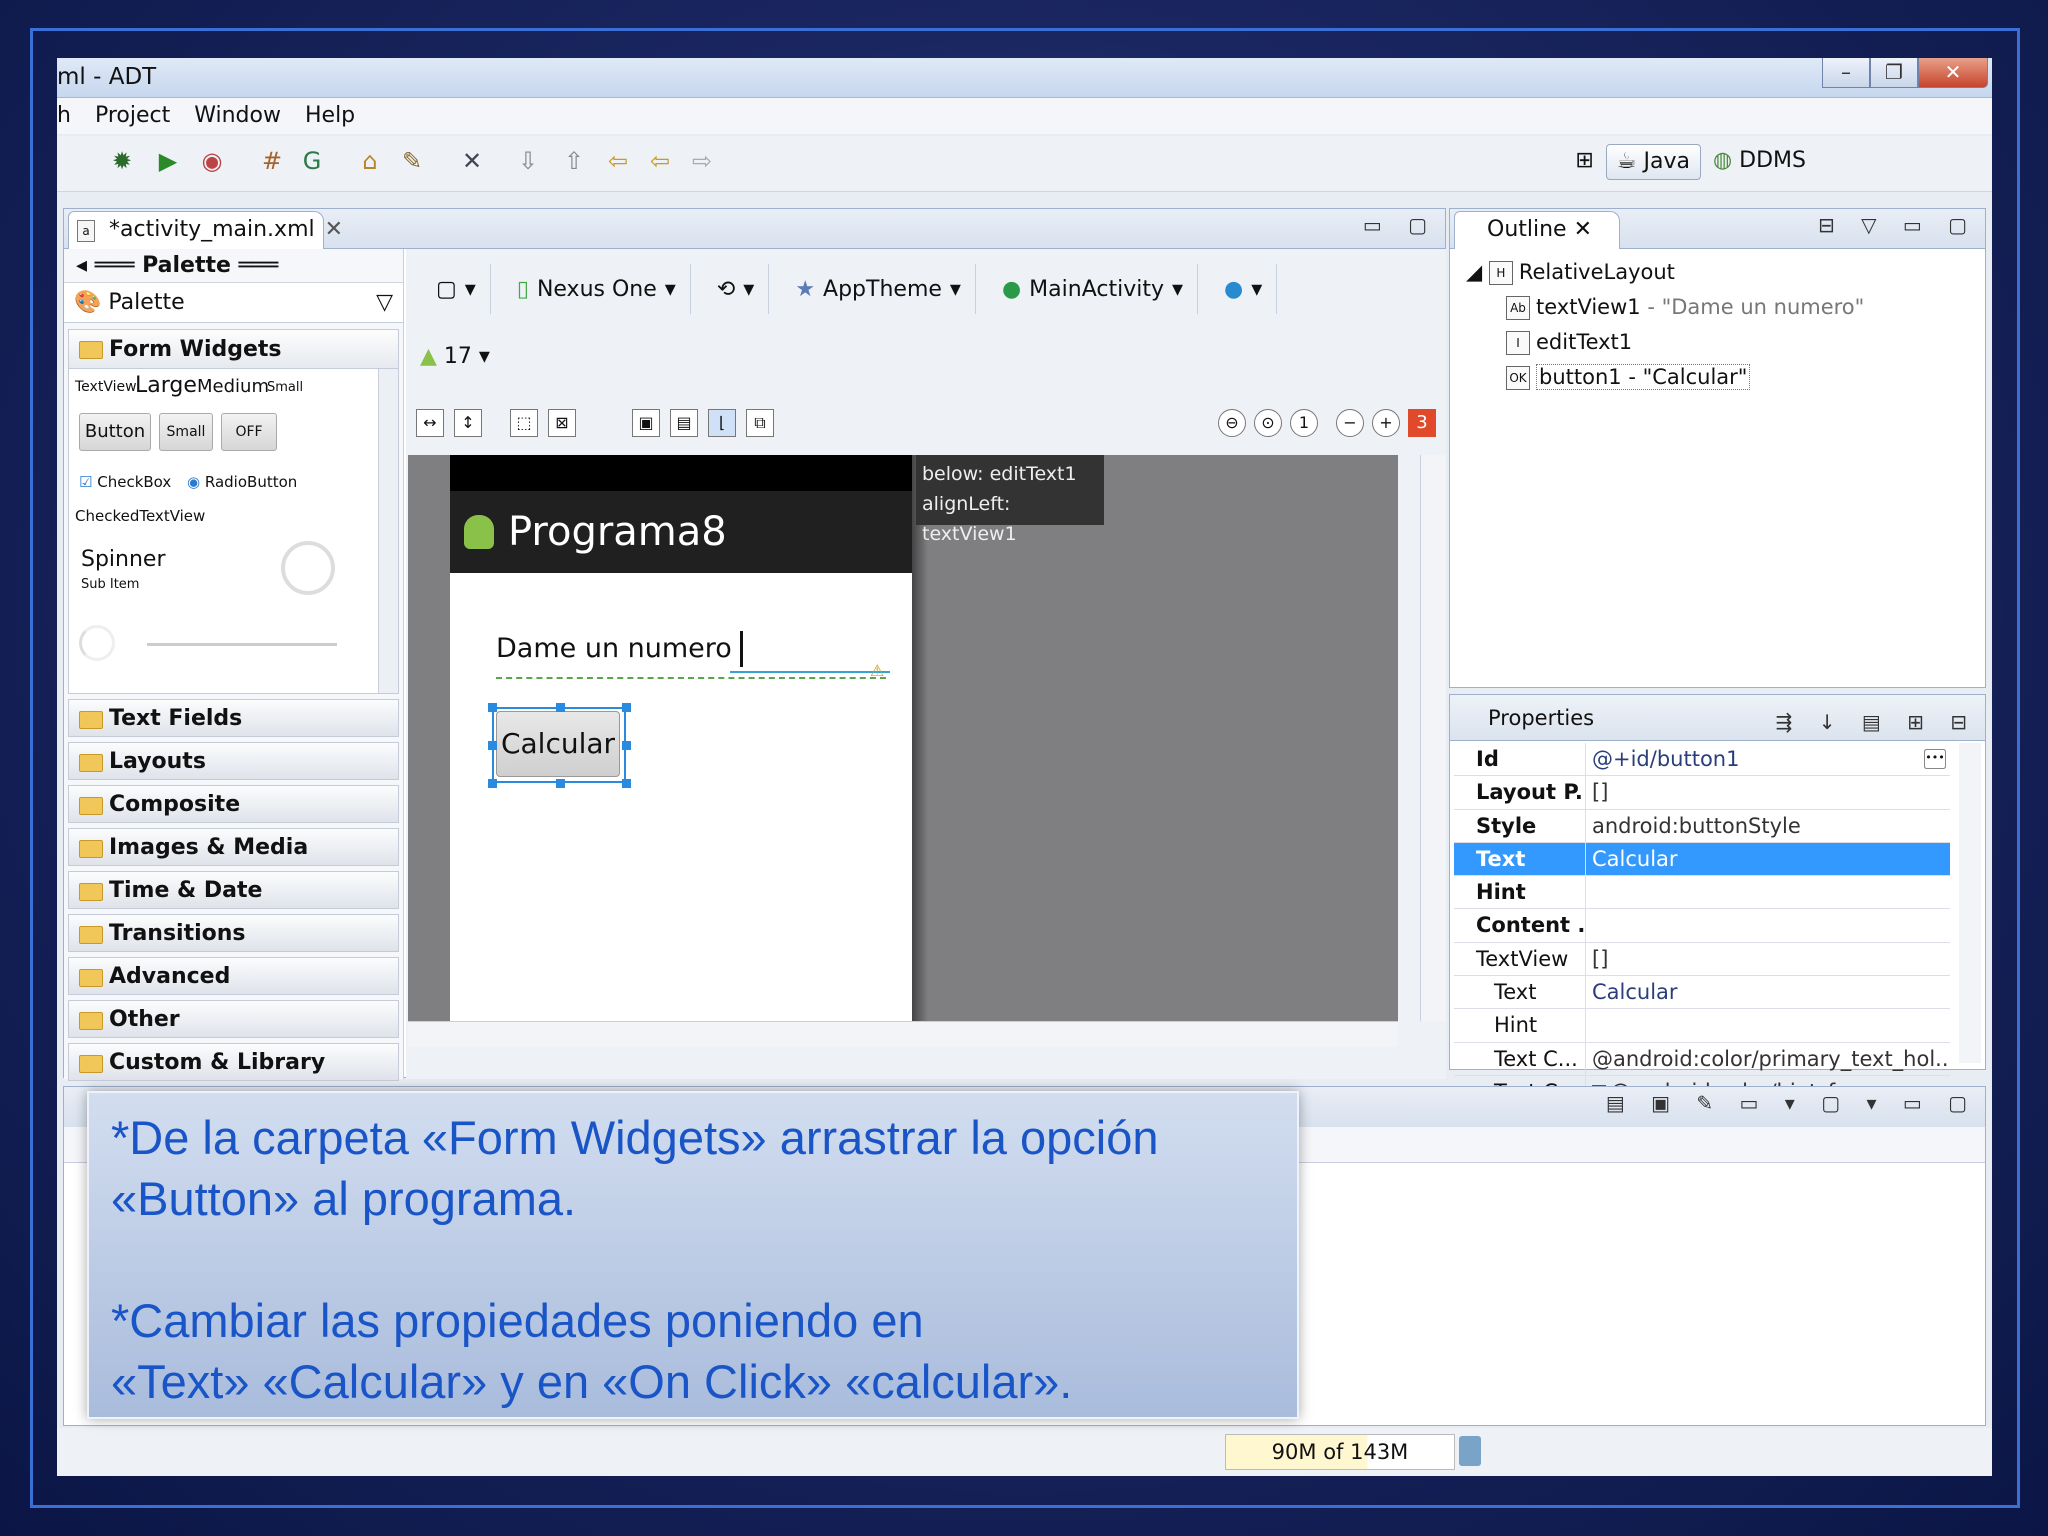  What do you see at coordinates (272, 161) in the screenshot?
I see `new-project-icon: #` at bounding box center [272, 161].